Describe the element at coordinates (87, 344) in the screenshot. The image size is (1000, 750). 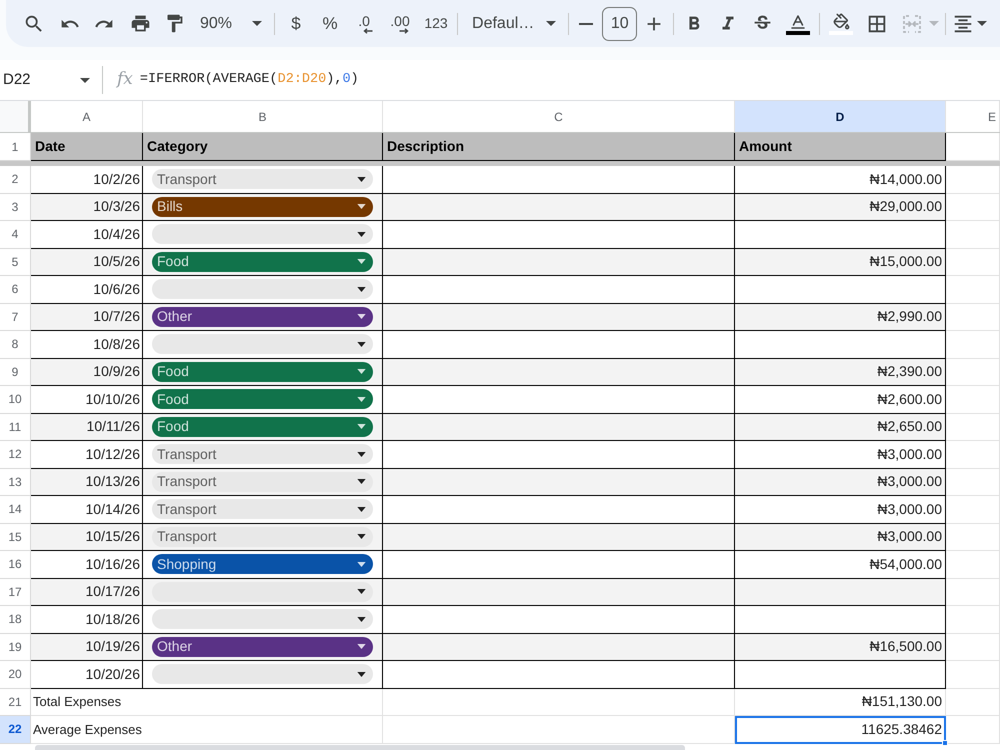
I see `date-cell: 10/8/26` at that location.